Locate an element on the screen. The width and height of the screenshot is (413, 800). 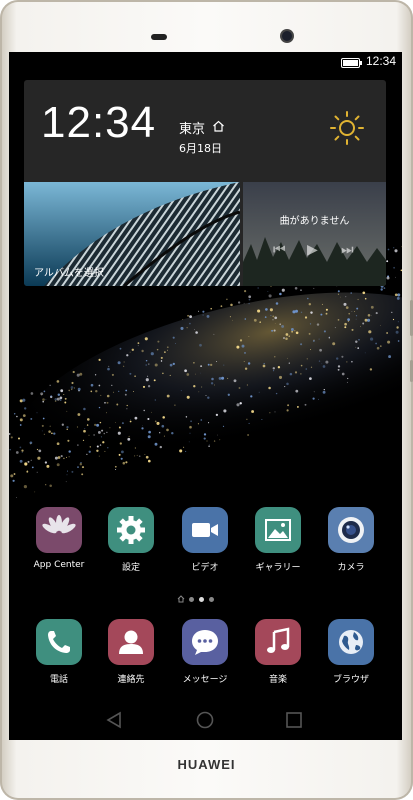
recent-apps-icon is located at coordinates (294, 720).